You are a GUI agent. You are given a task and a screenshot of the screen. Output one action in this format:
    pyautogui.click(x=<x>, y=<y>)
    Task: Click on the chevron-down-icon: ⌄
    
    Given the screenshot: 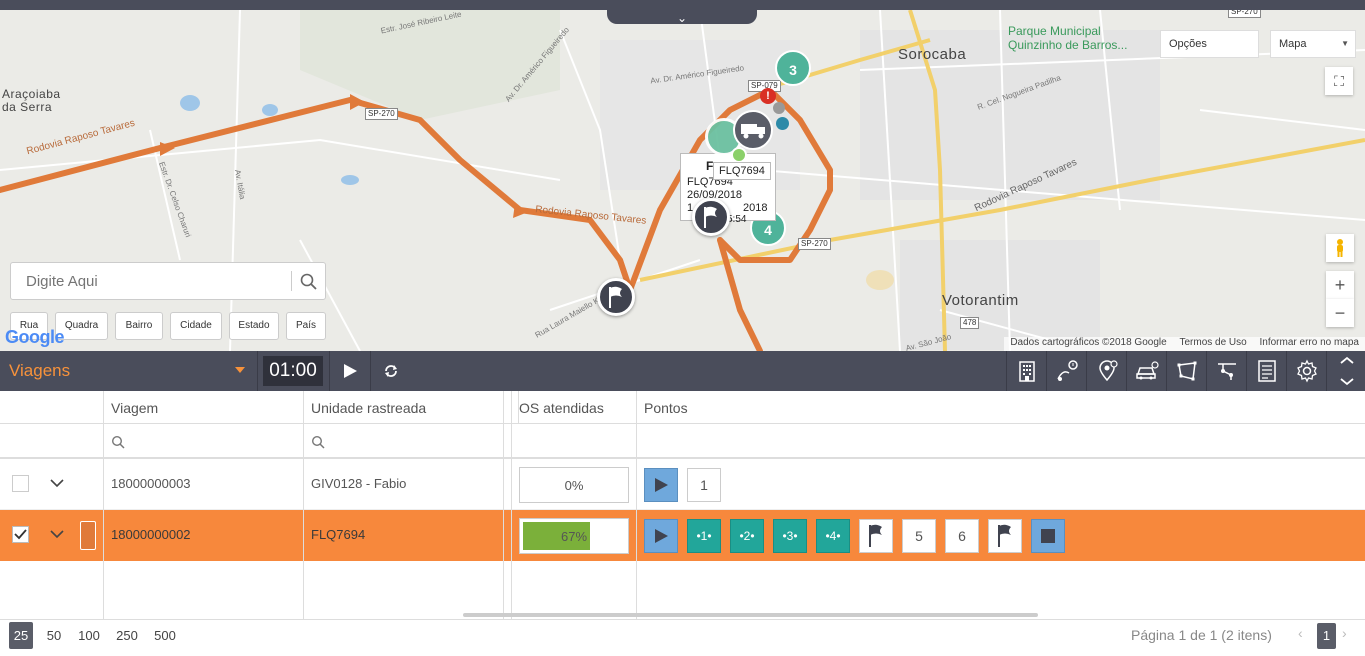 What is the action you would take?
    pyautogui.click(x=682, y=18)
    